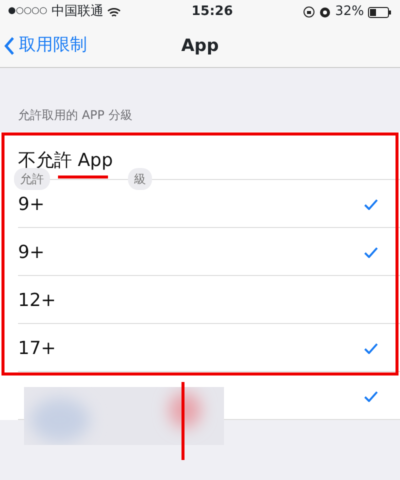 This screenshot has width=400, height=480. Describe the element at coordinates (200, 46) in the screenshot. I see `page-title: App` at that location.